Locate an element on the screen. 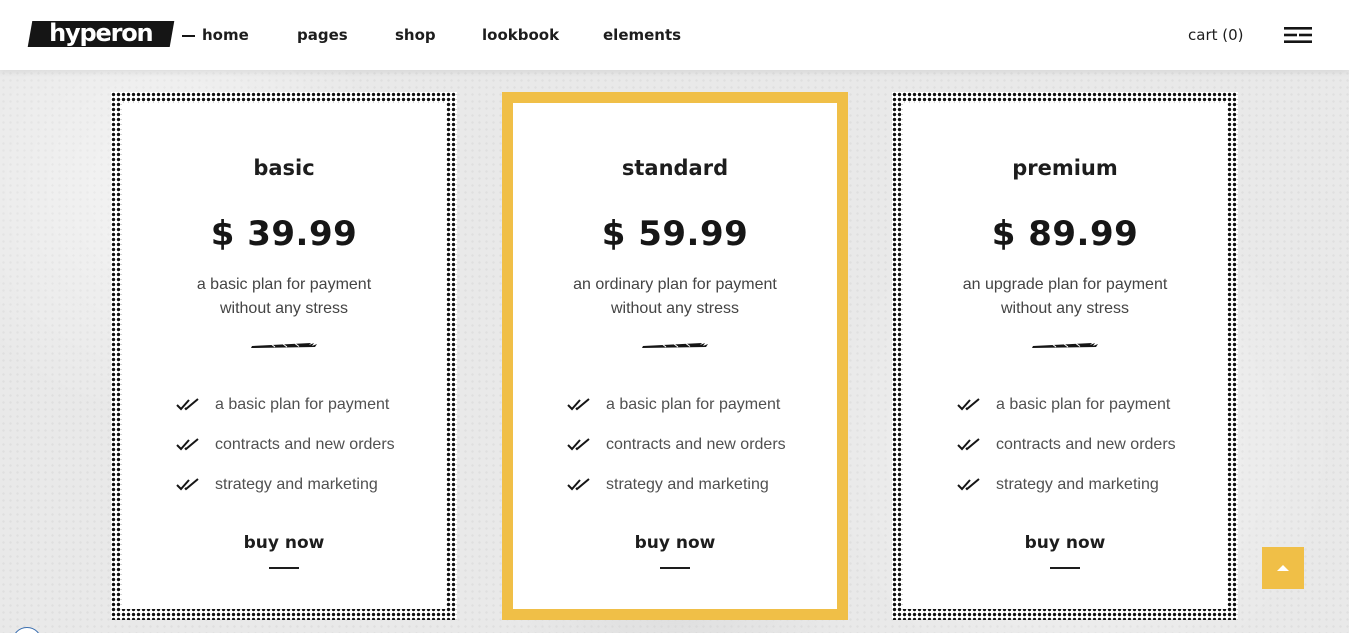  corner-badge is located at coordinates (27, 630).